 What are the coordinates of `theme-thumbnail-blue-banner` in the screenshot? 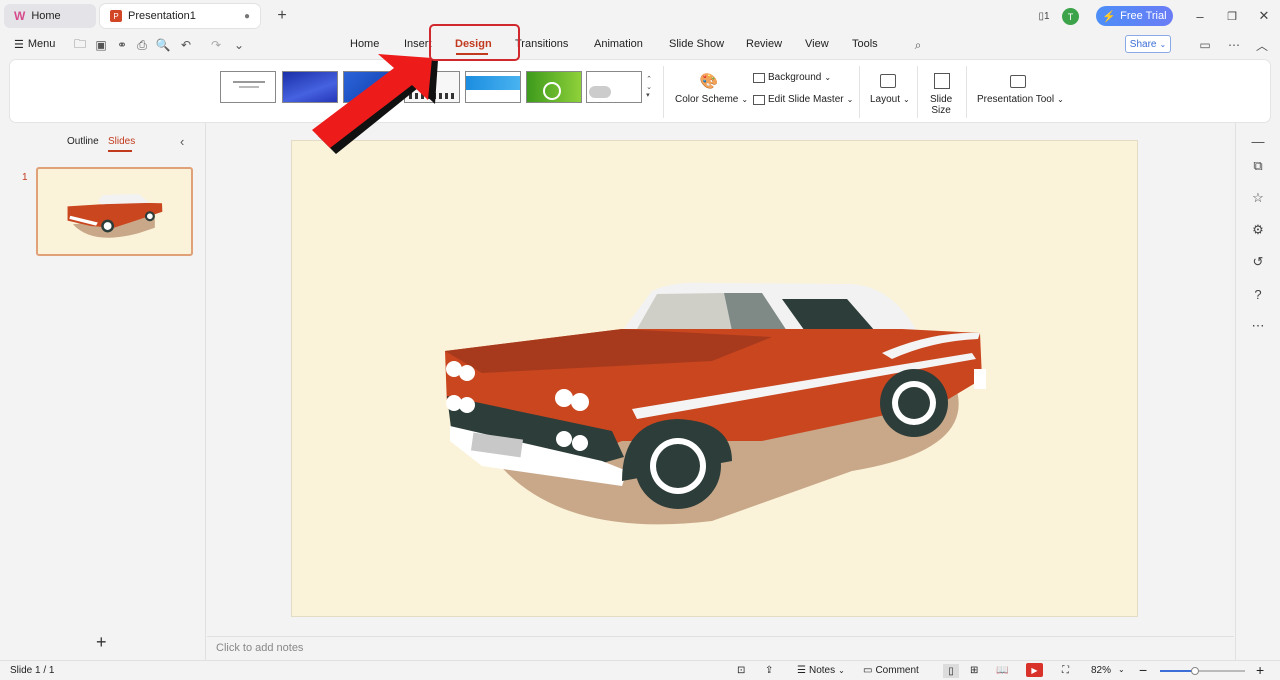 It's located at (493, 87).